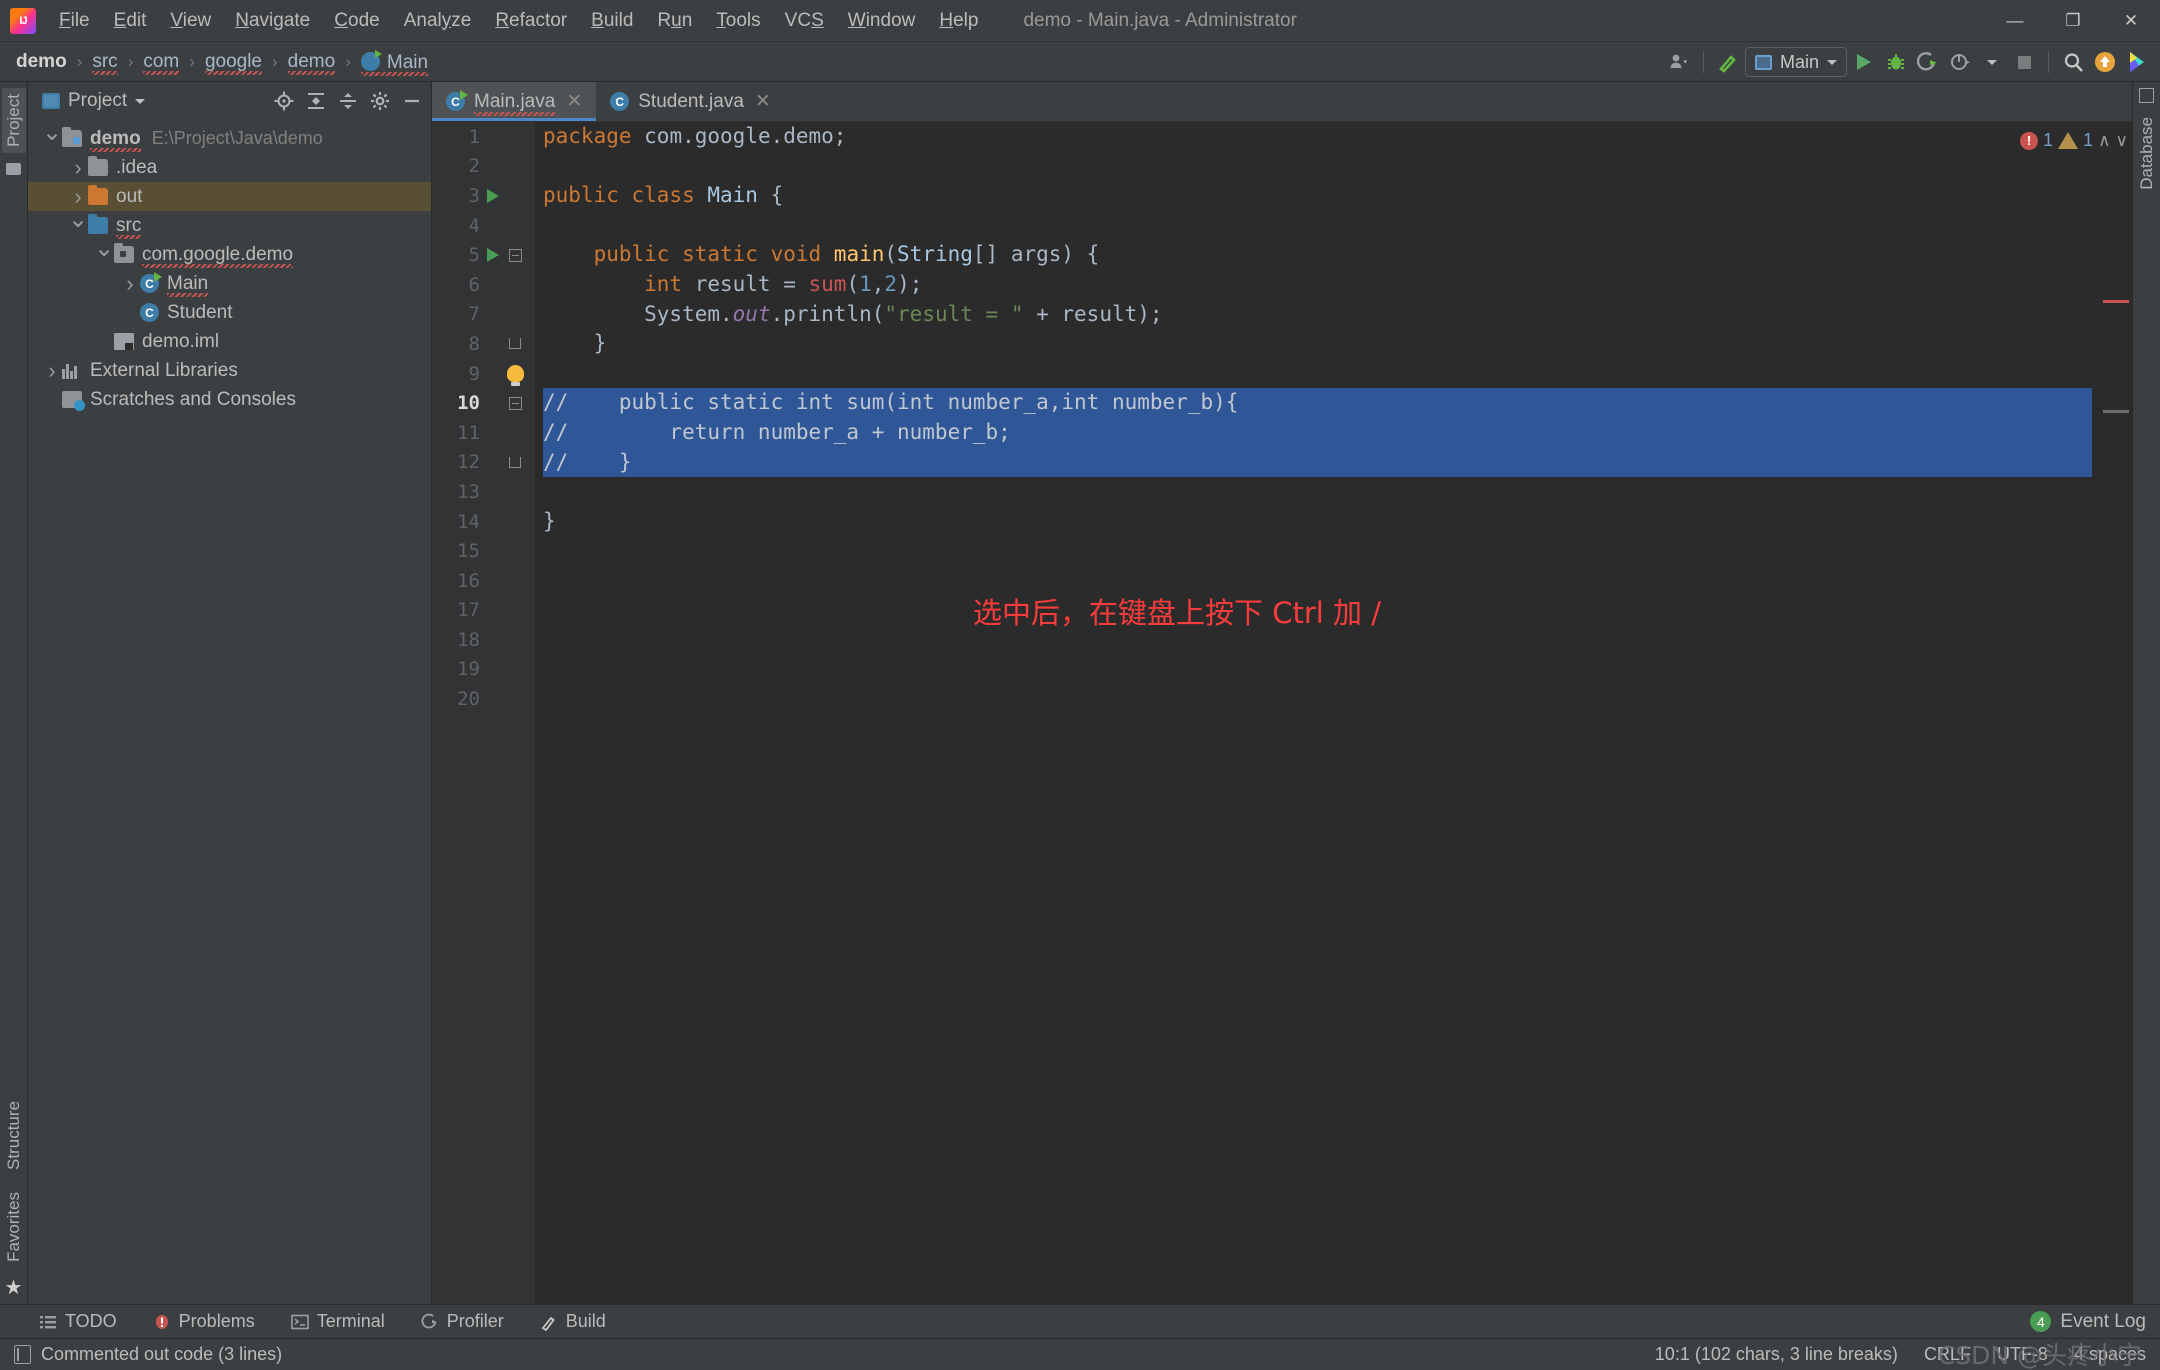 The image size is (2160, 1370). What do you see at coordinates (573, 1321) in the screenshot?
I see `bottom-tab-build: Build` at bounding box center [573, 1321].